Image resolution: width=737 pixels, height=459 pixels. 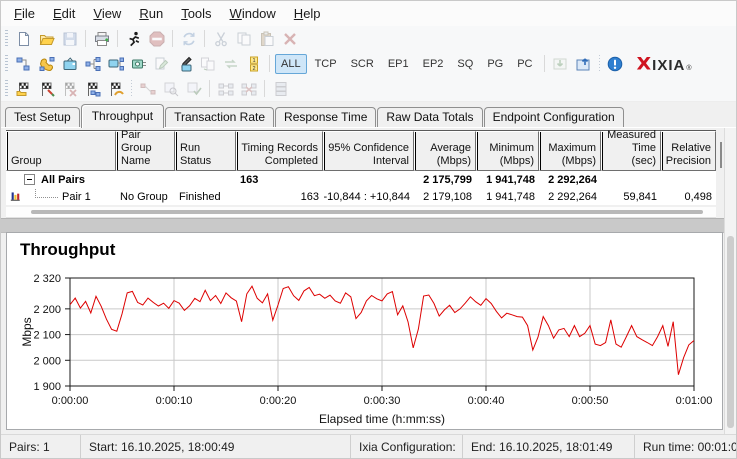 I want to click on checkered-flag-dial-button, so click(x=115, y=89).